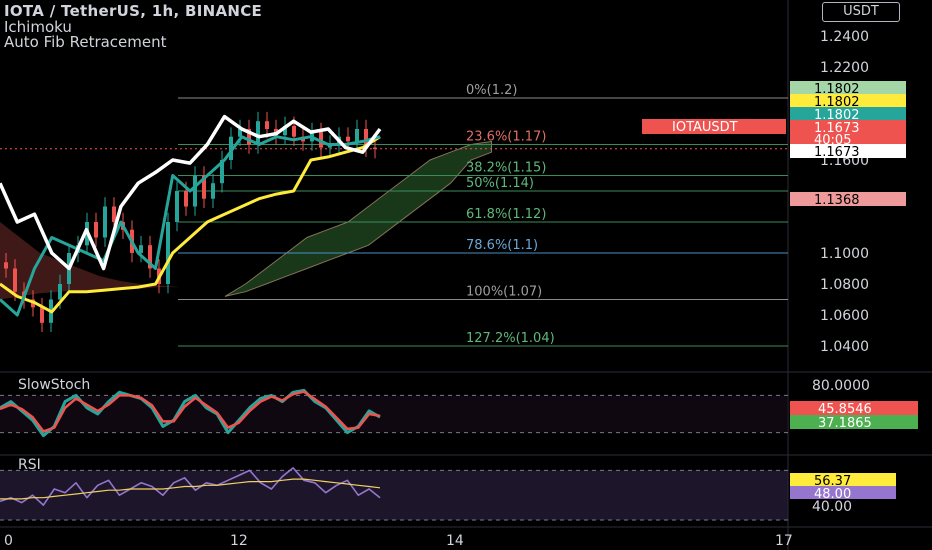 The height and width of the screenshot is (550, 932). What do you see at coordinates (832, 494) in the screenshot?
I see `rsi-value-text: 48.00` at bounding box center [832, 494].